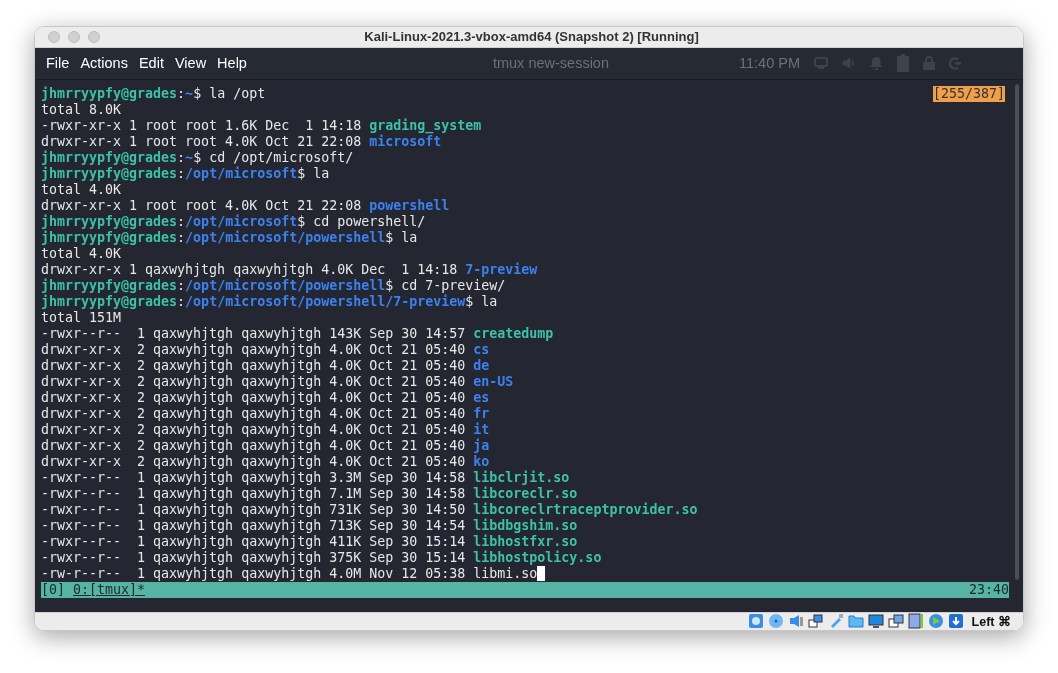 The image size is (1058, 673). I want to click on lock-icon, so click(929, 63).